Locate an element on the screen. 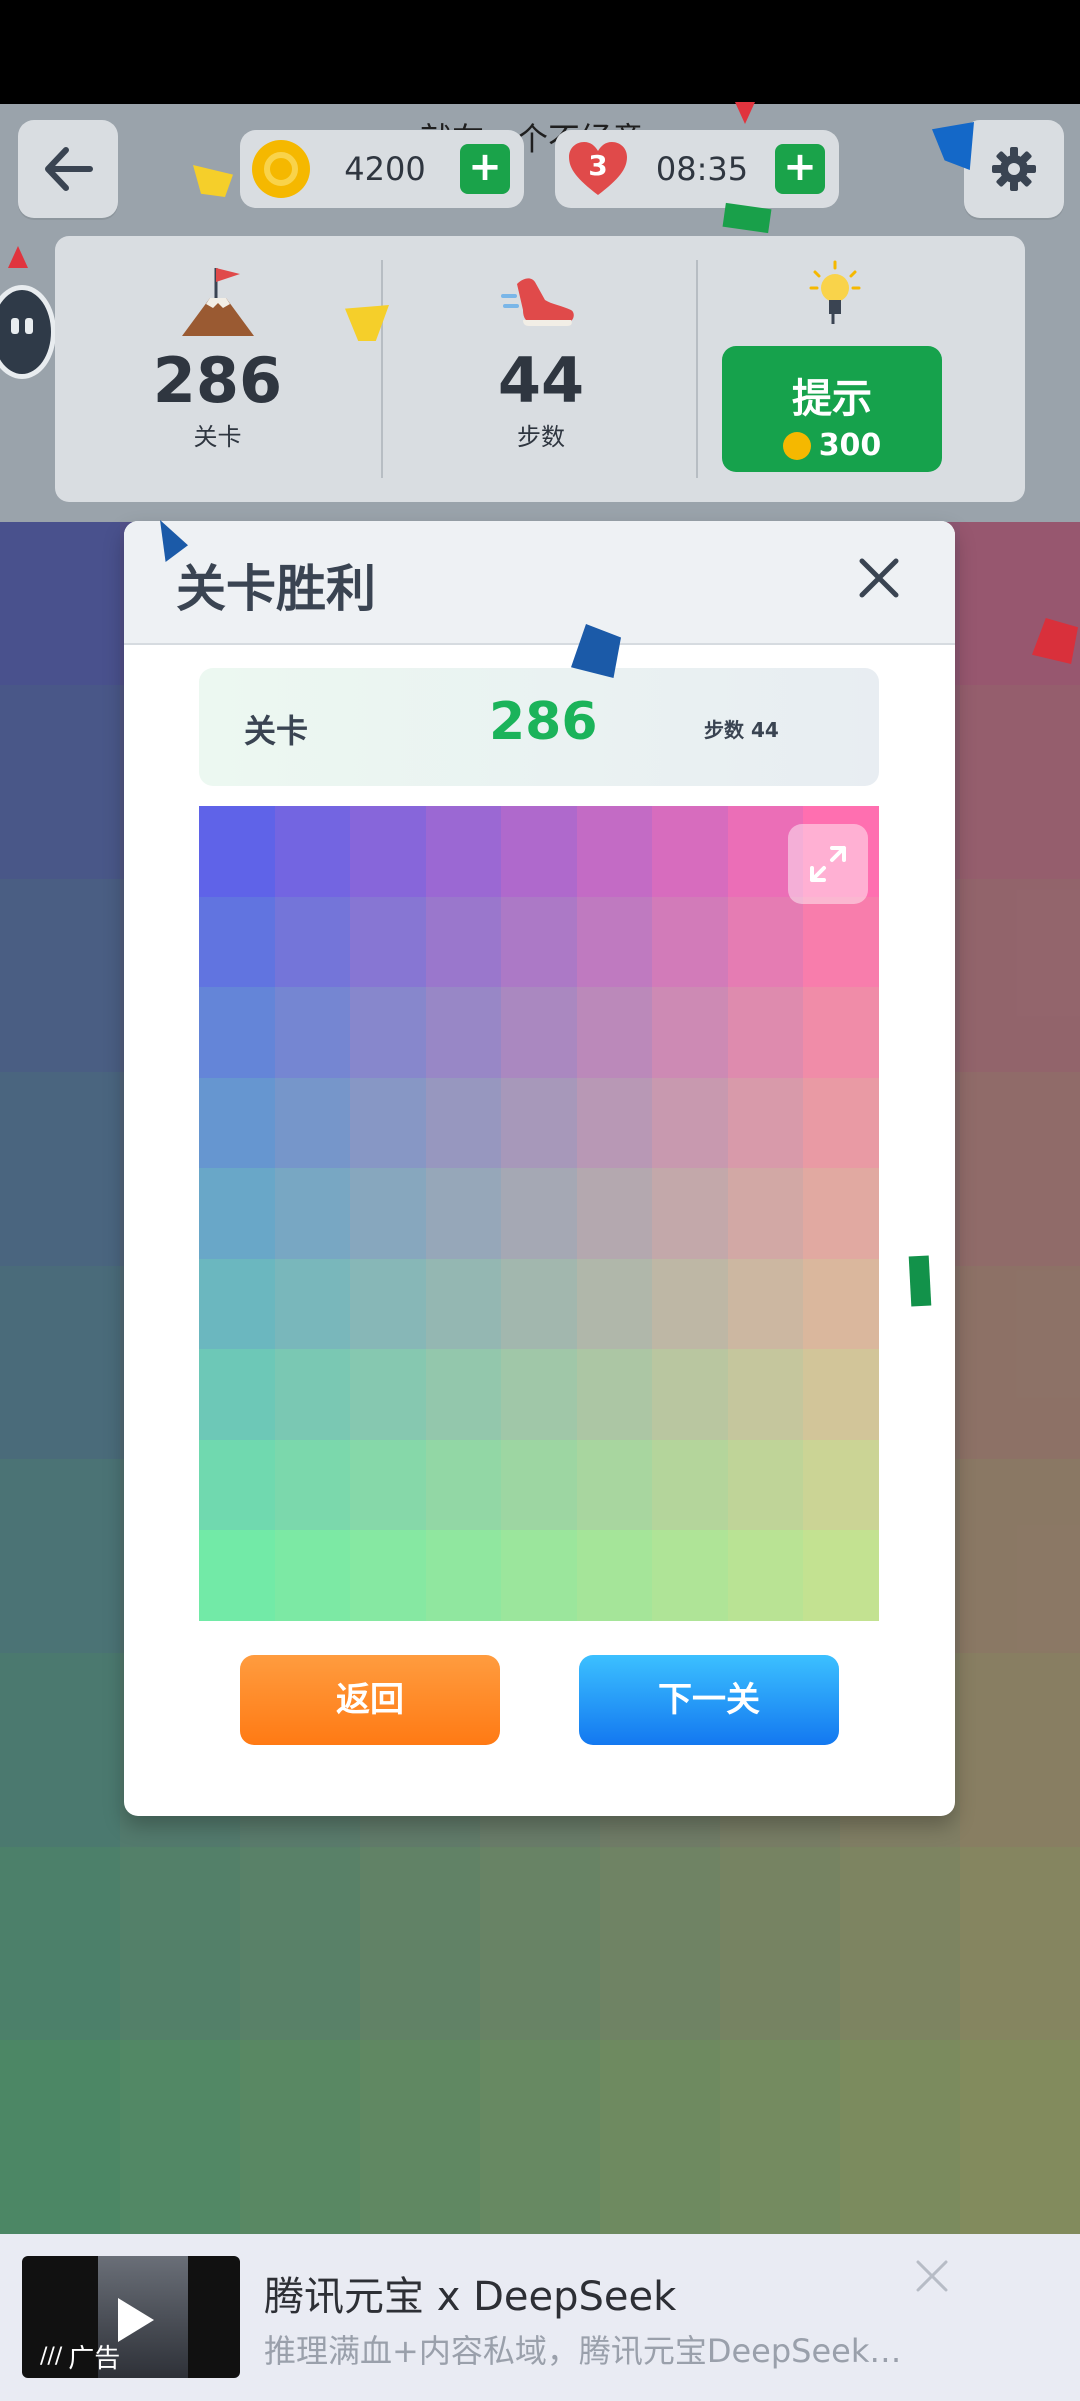  ad-logo-icon: /// is located at coordinates (51, 2356).